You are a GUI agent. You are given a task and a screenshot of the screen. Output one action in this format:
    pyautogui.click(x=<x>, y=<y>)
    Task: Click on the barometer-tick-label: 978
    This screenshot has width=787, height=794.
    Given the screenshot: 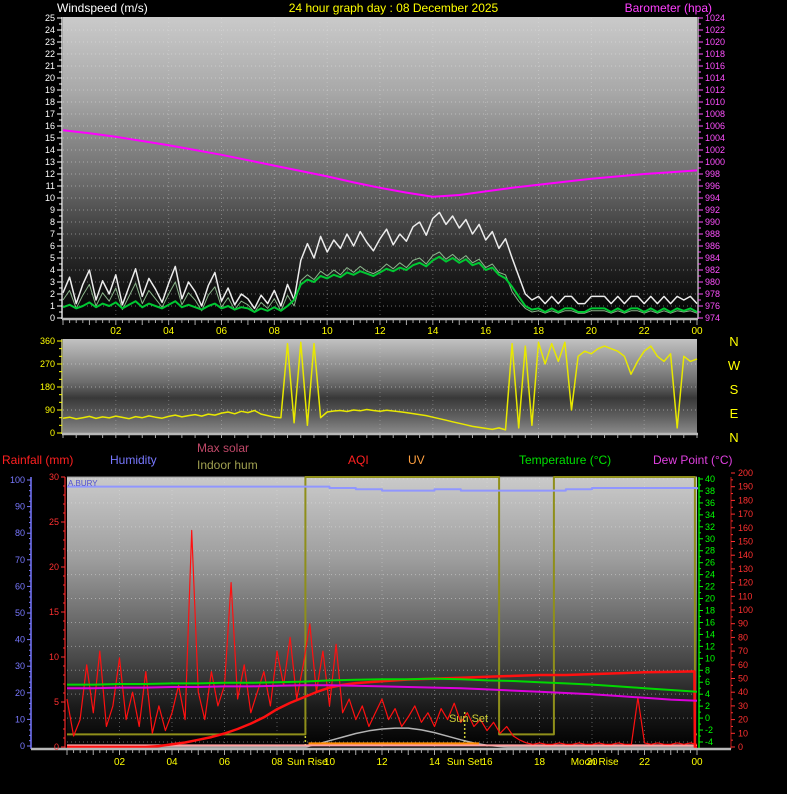 What is the action you would take?
    pyautogui.click(x=712, y=294)
    